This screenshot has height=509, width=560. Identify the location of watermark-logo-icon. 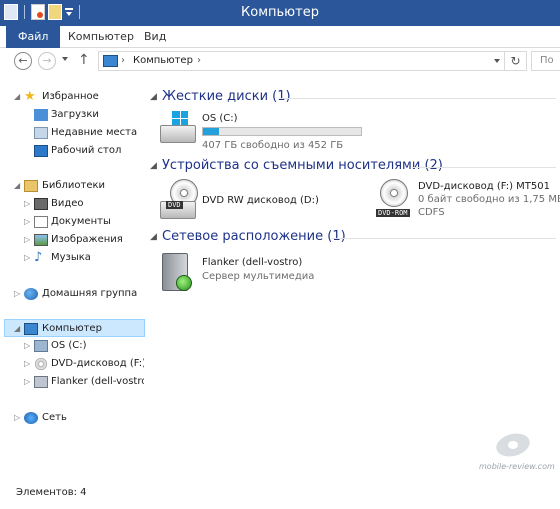
(513, 445).